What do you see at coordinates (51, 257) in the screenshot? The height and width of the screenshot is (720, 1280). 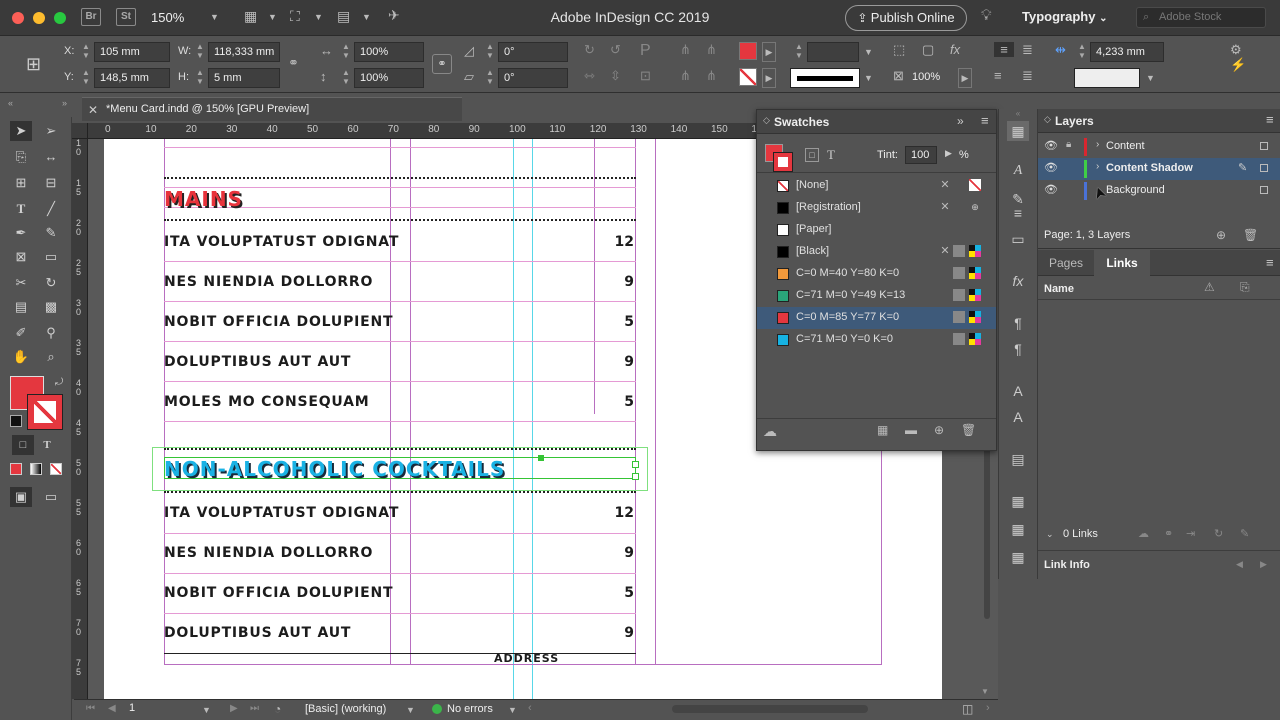 I see `rectangle-tool-icon: ▭` at bounding box center [51, 257].